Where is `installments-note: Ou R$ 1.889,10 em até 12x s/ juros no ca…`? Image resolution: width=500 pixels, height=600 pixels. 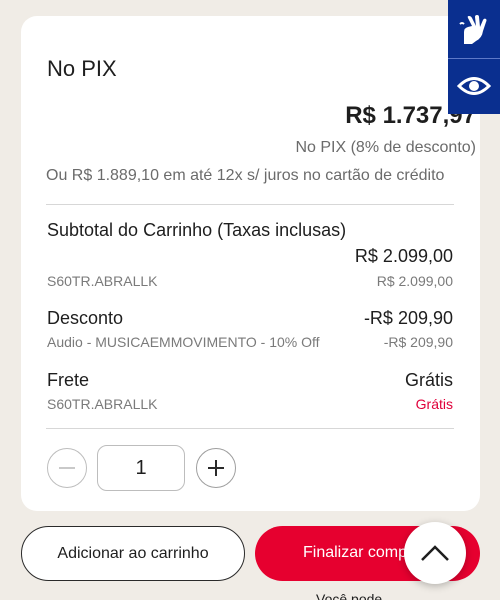 installments-note: Ou R$ 1.889,10 em até 12x s/ juros no ca… is located at coordinates (245, 175).